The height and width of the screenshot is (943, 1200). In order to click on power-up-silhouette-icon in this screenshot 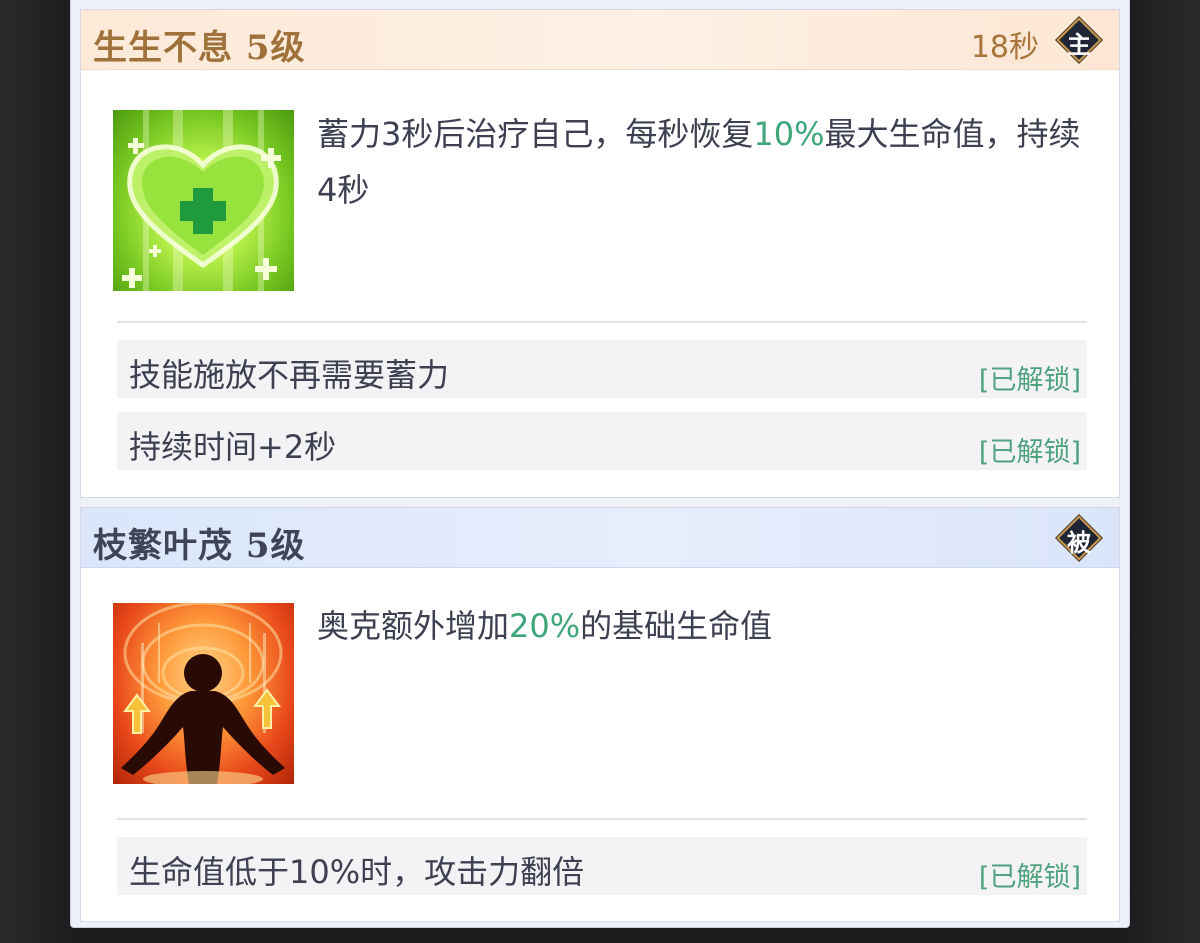, I will do `click(203, 693)`.